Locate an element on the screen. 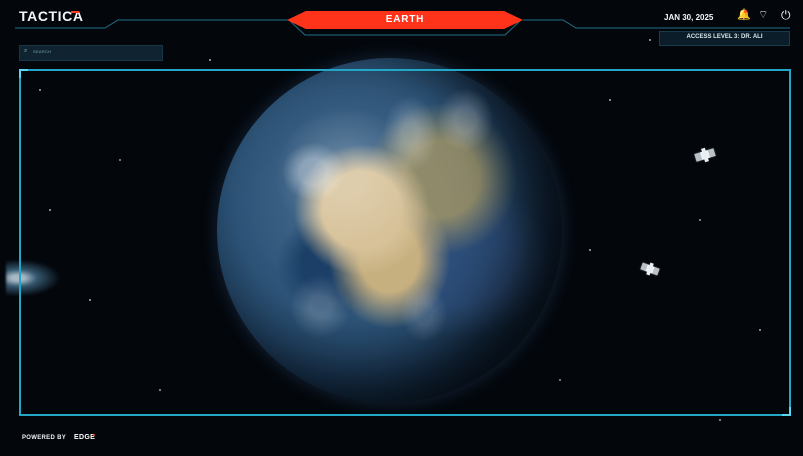 Image resolution: width=803 pixels, height=456 pixels. power-icon: ⏻ is located at coordinates (786, 15).